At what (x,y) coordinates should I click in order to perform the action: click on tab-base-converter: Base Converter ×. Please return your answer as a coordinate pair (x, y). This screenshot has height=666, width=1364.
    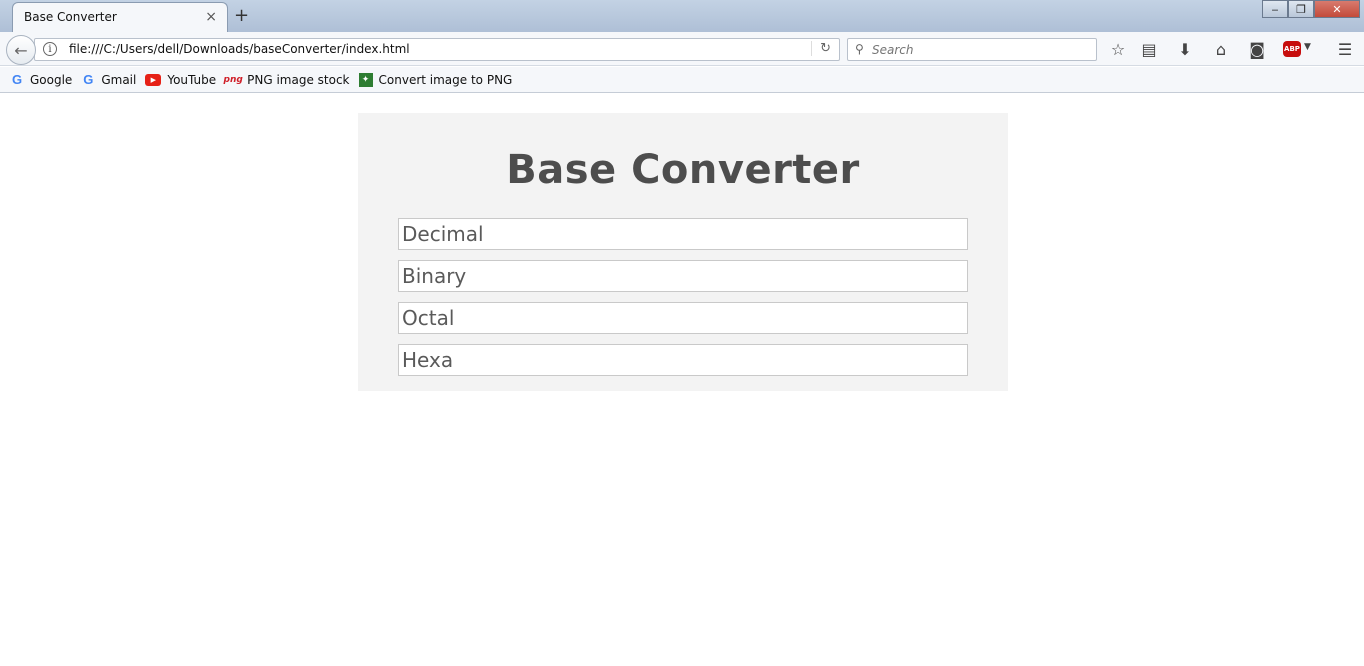
    Looking at the image, I should click on (120, 17).